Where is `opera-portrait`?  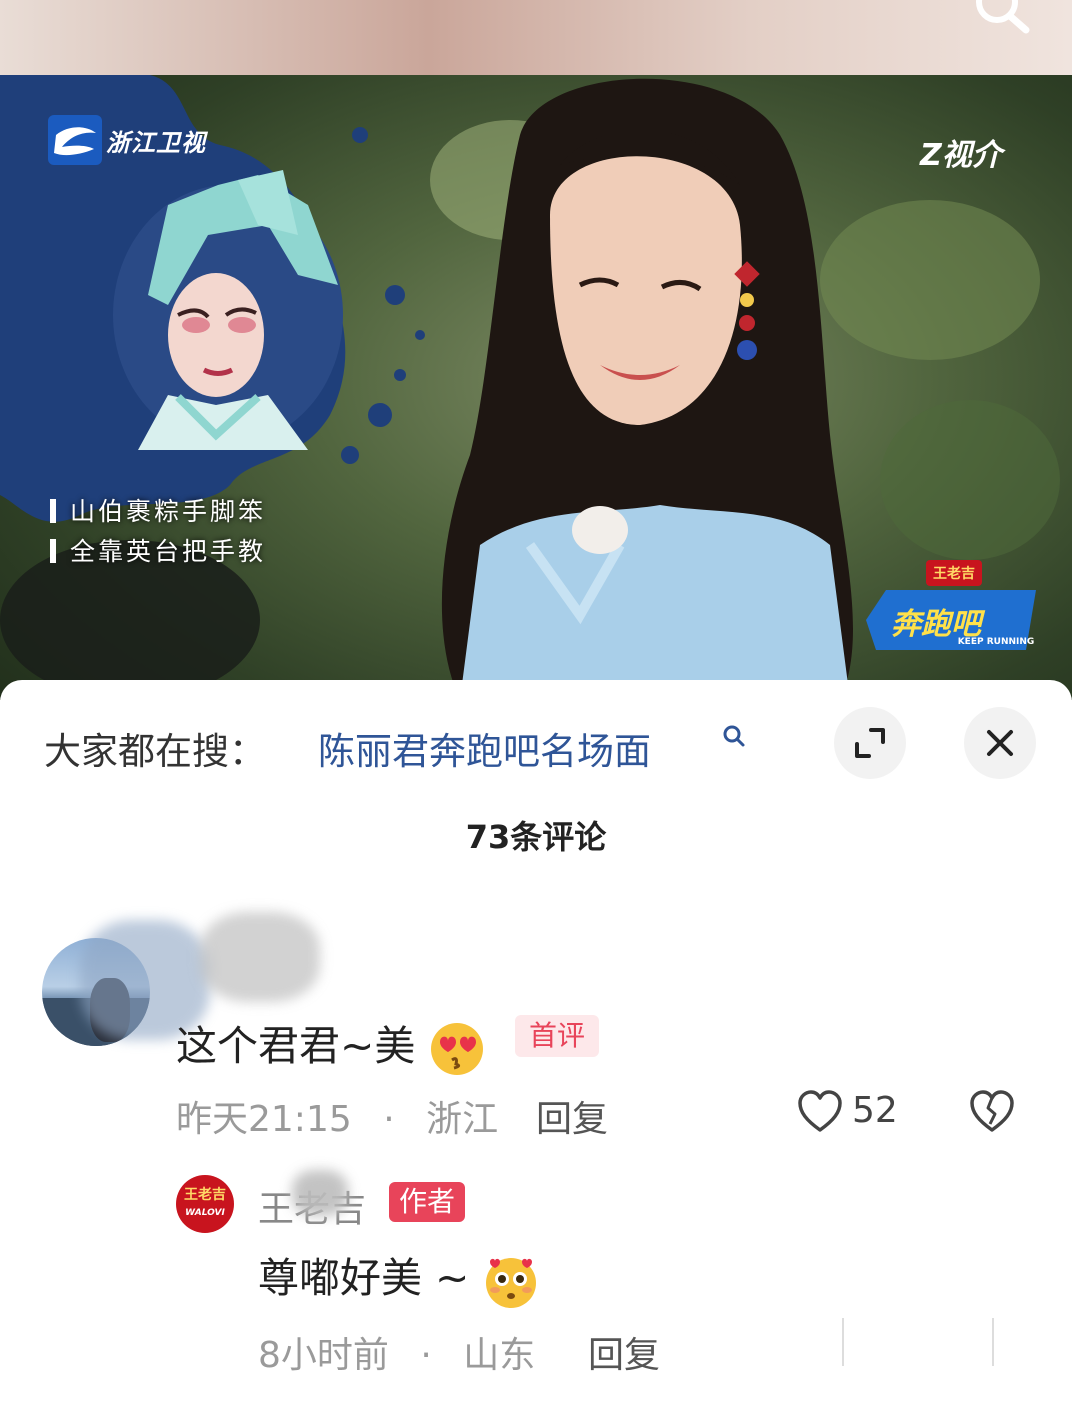
opera-portrait is located at coordinates (228, 310).